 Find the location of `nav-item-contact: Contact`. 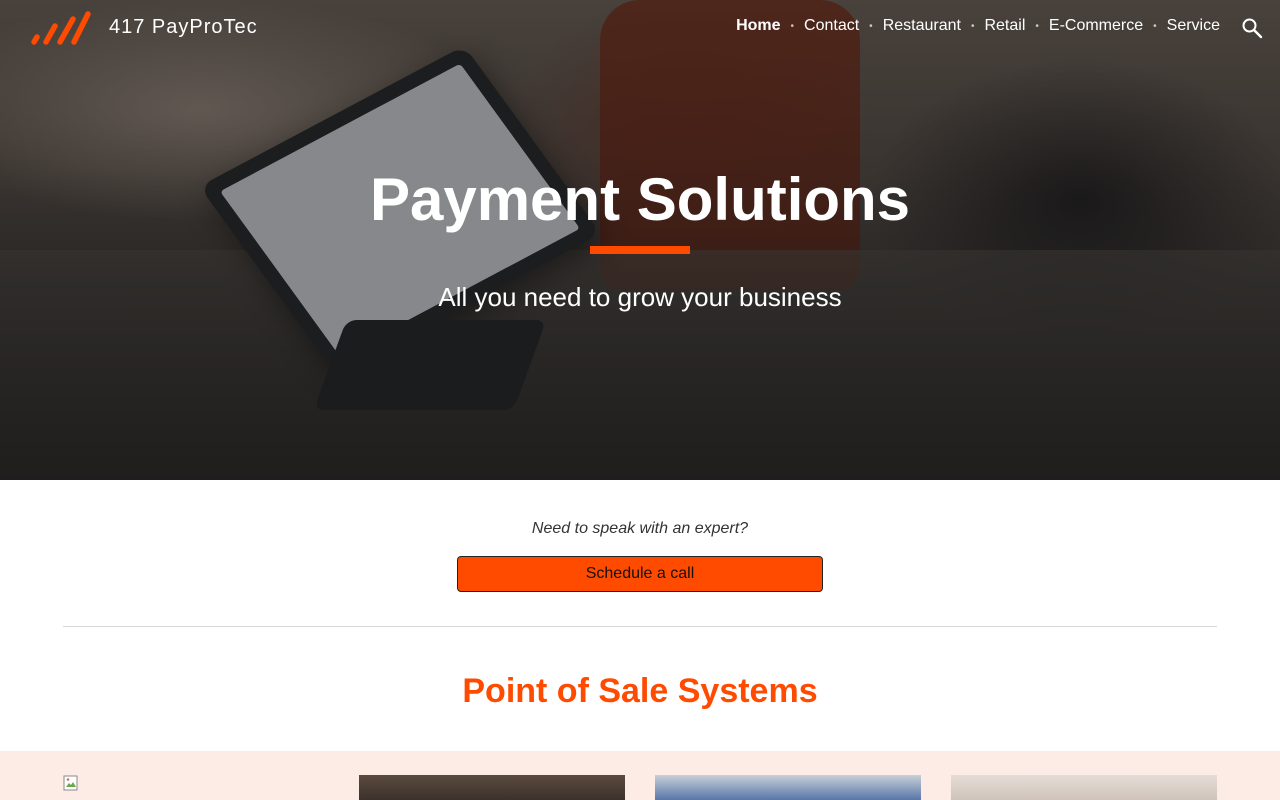

nav-item-contact: Contact is located at coordinates (831, 26).